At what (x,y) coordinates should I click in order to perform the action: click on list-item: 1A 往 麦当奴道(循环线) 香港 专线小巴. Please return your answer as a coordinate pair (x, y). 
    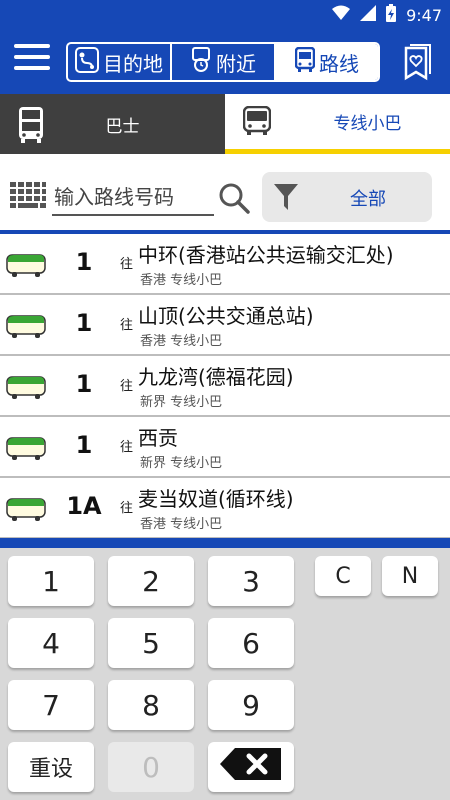
    Looking at the image, I should click on (225, 508).